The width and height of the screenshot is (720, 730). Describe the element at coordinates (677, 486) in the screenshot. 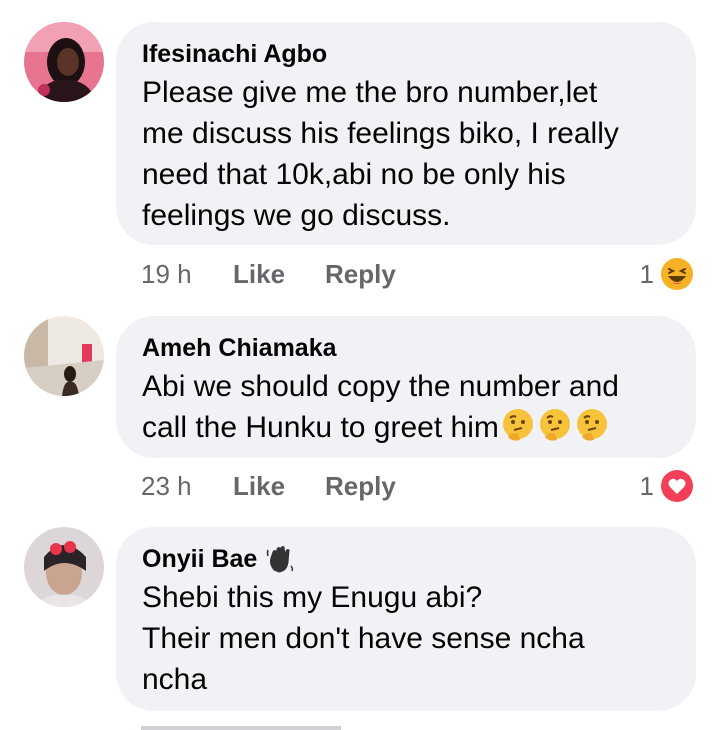

I see `heart-reaction-icon` at that location.